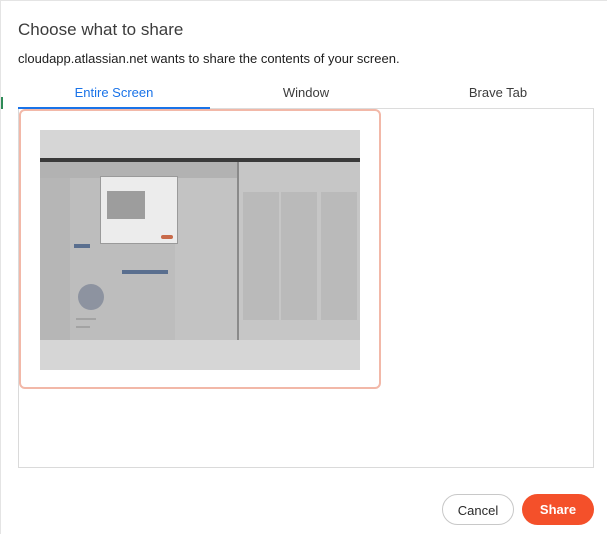  I want to click on tab-window-label: Window, so click(306, 92).